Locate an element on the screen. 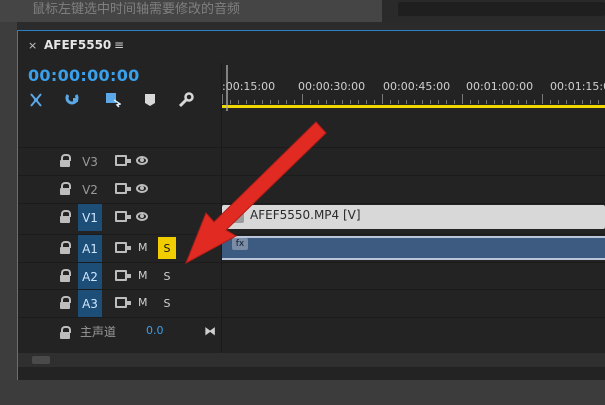  bookmark-icon is located at coordinates (150, 100).